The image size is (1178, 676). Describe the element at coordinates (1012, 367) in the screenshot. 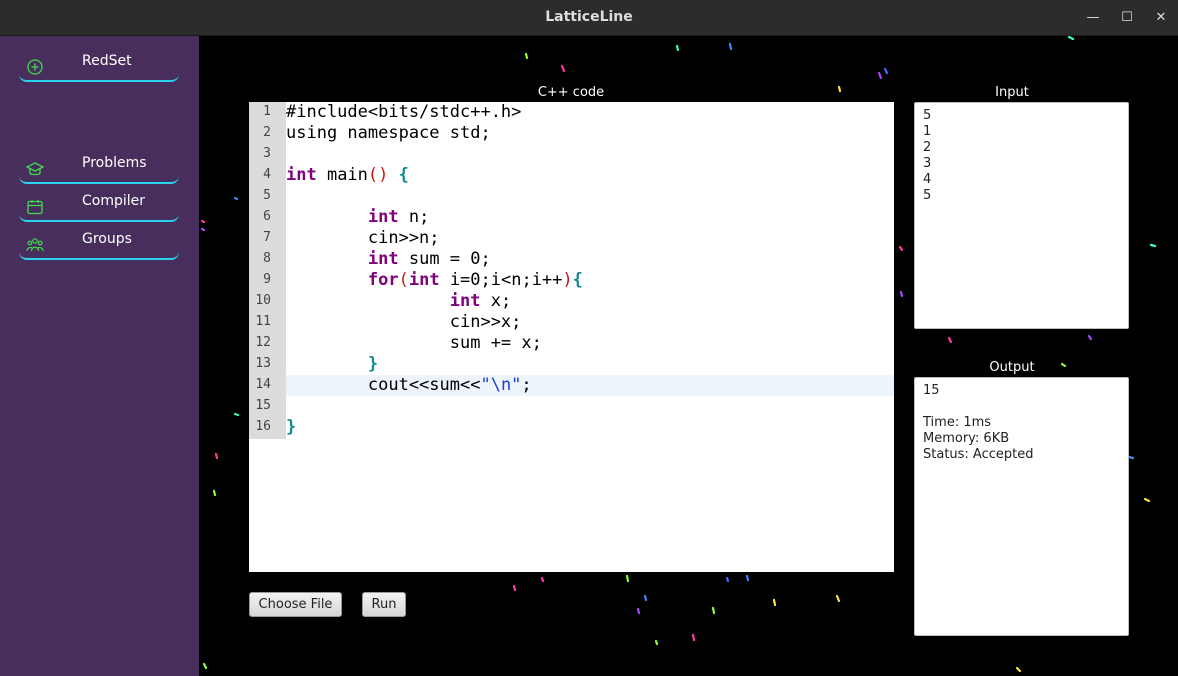

I see `output-panel-label: Output` at that location.